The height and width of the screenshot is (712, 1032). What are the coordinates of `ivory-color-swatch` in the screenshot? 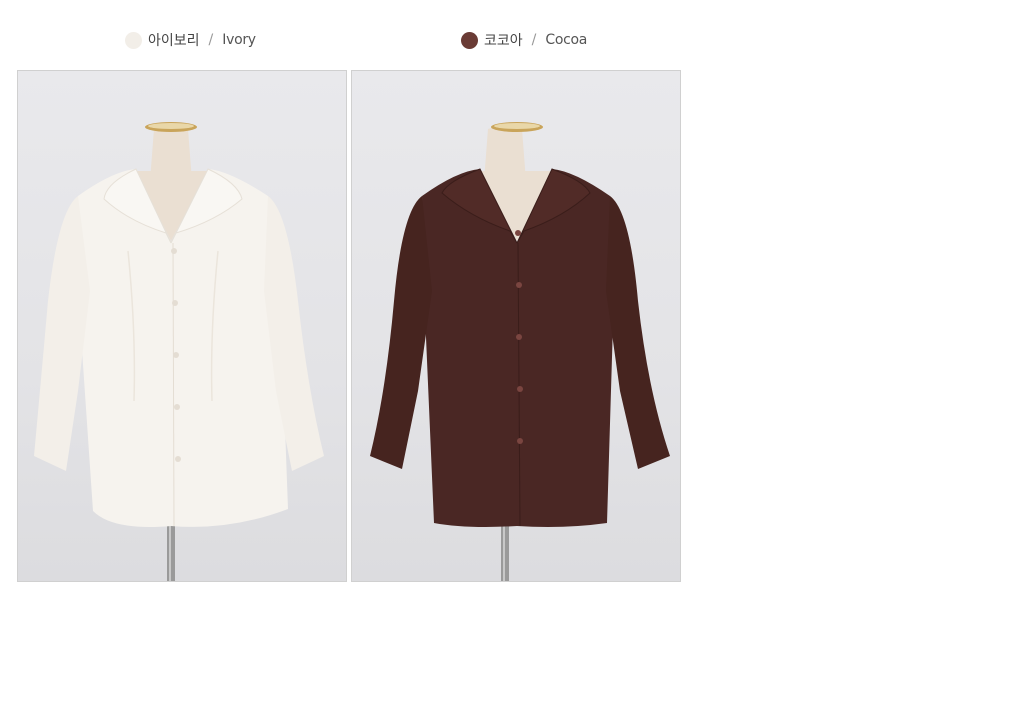 It's located at (133, 40).